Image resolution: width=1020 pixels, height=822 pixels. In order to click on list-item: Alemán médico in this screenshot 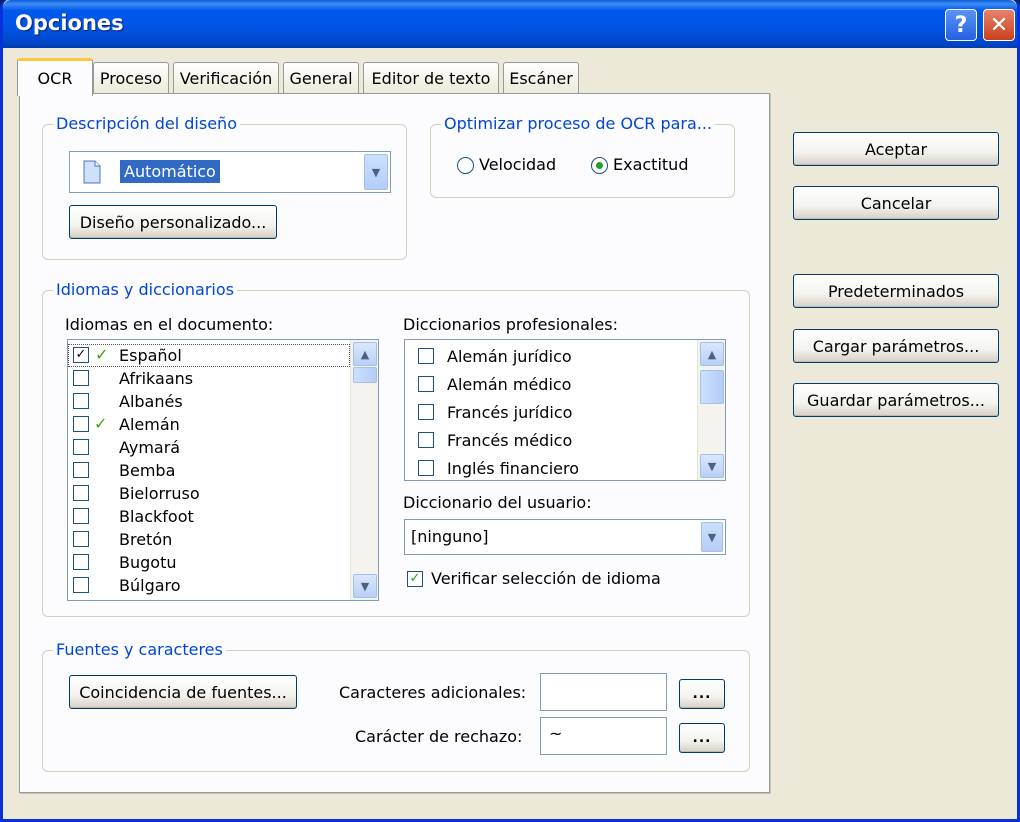, I will do `click(551, 384)`.